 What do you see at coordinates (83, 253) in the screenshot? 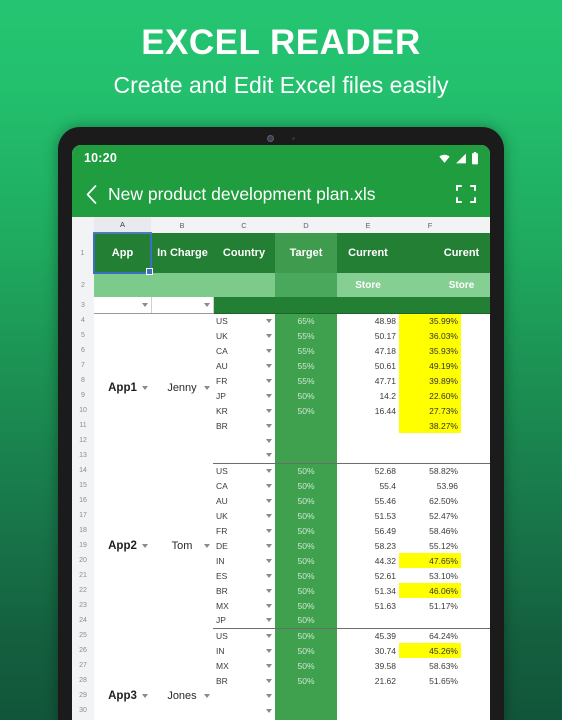
I see `row-number-1: 1` at bounding box center [83, 253].